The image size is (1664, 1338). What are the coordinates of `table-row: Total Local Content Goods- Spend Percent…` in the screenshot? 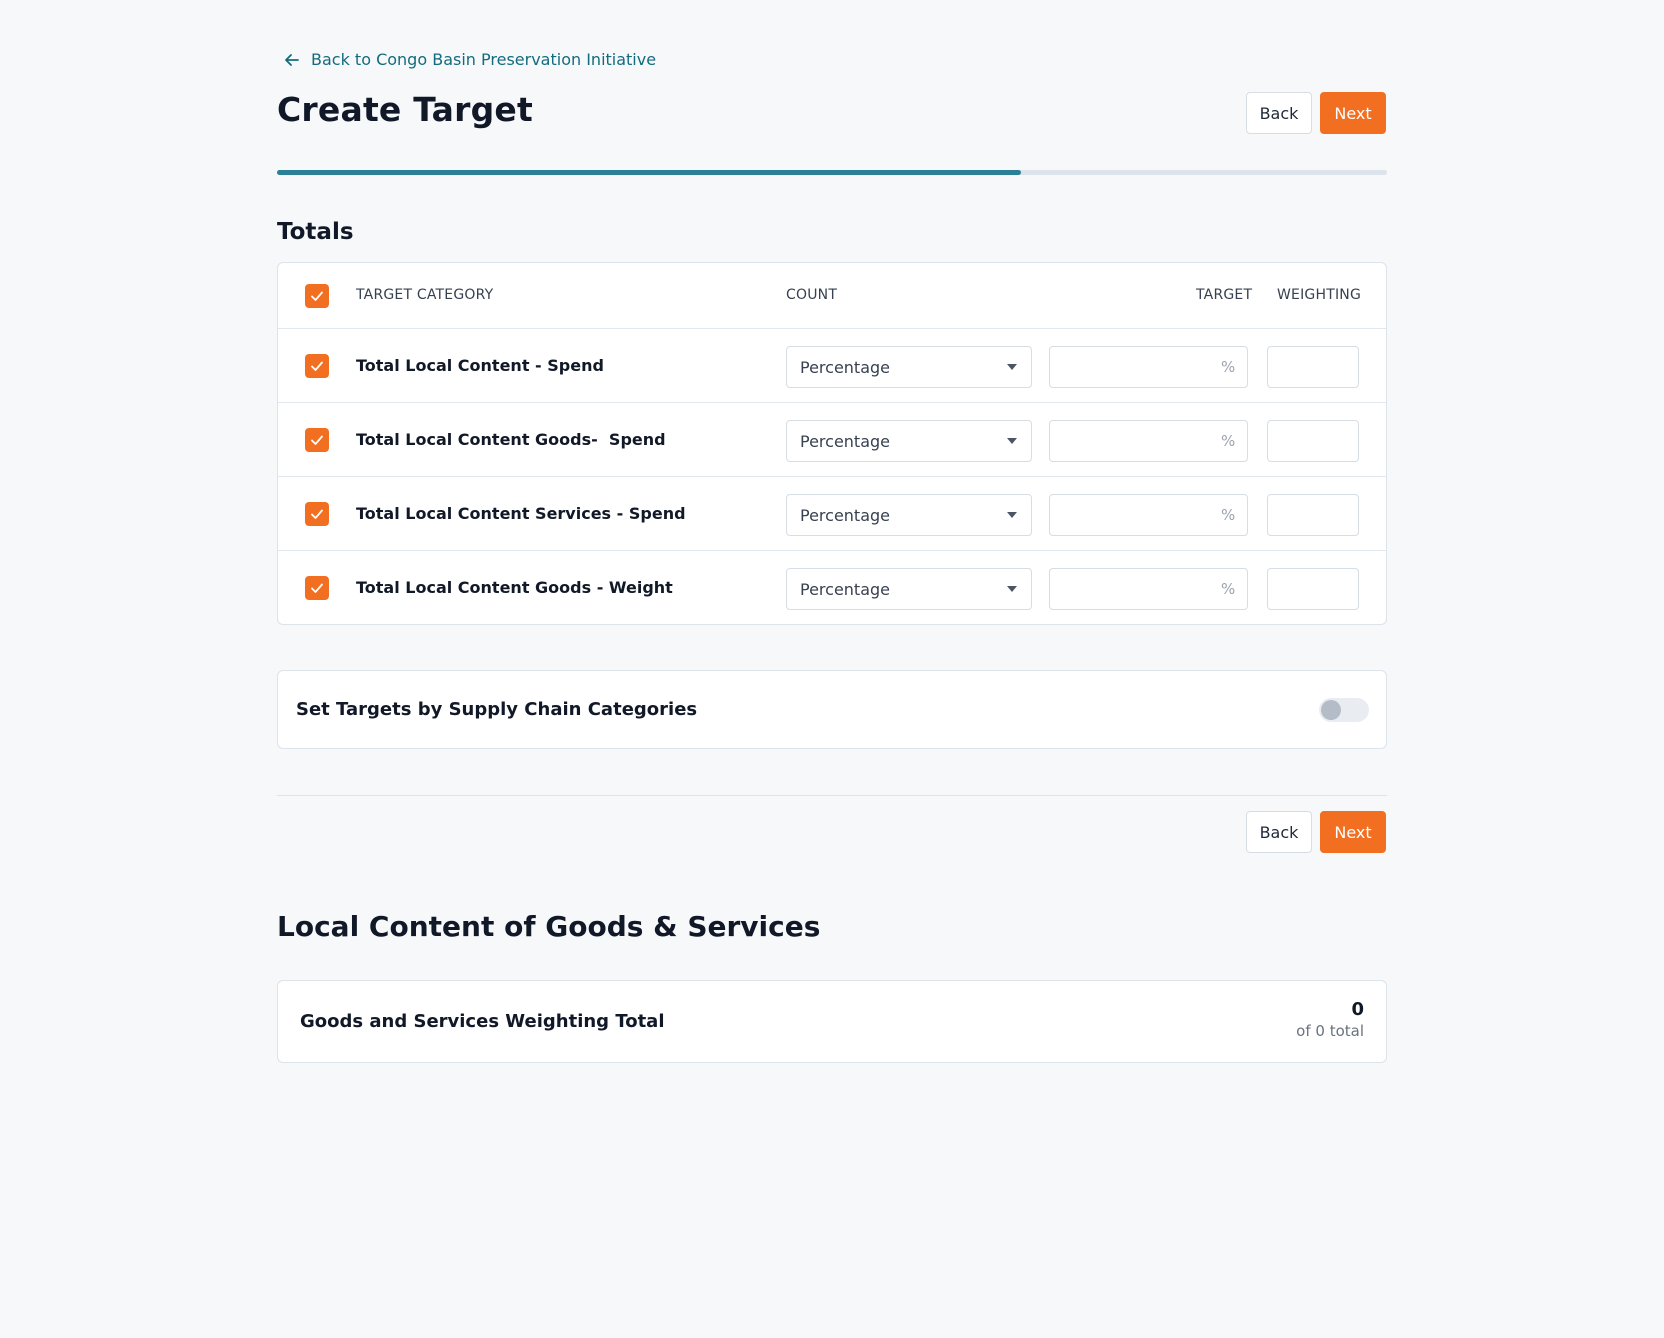 It's located at (832, 439).